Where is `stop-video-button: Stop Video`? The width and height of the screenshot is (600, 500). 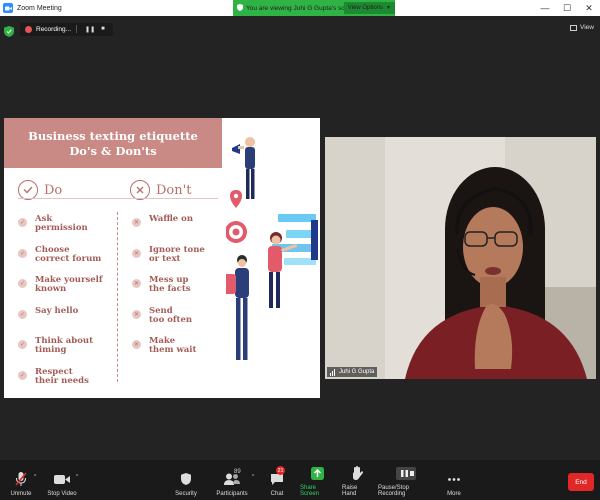 stop-video-button: Stop Video is located at coordinates (62, 480).